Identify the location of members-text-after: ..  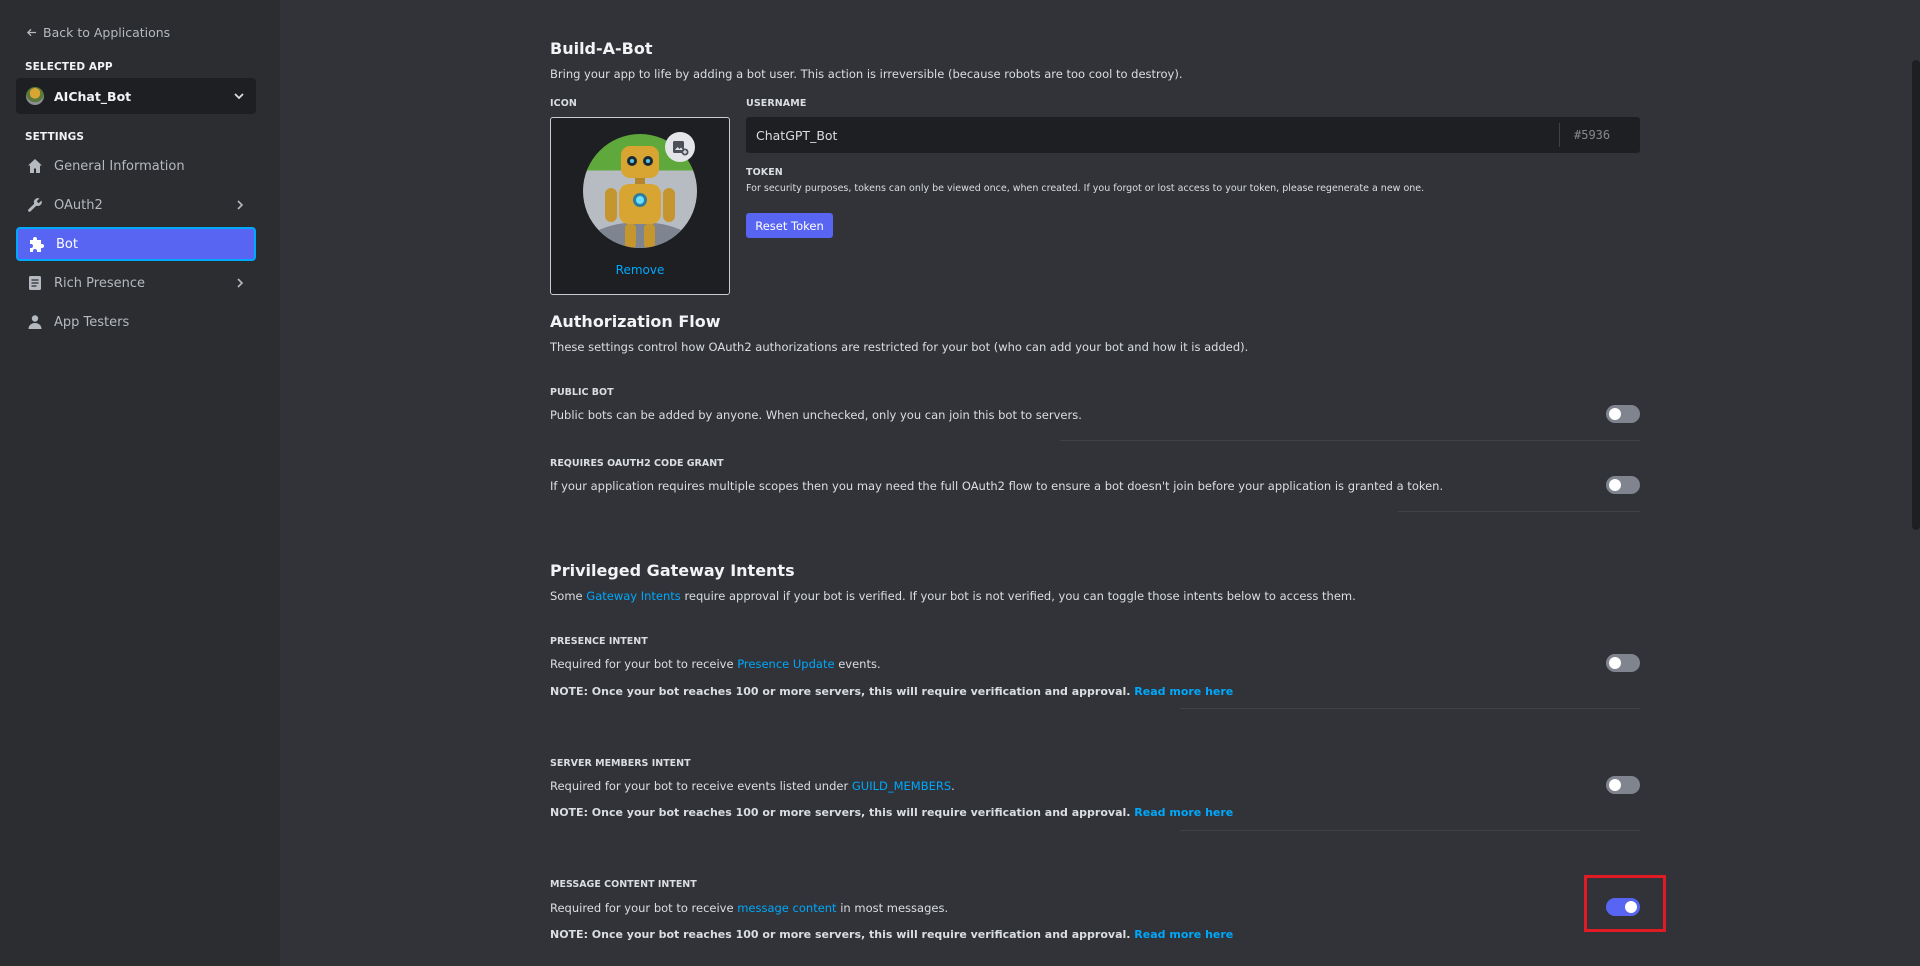
(953, 786).